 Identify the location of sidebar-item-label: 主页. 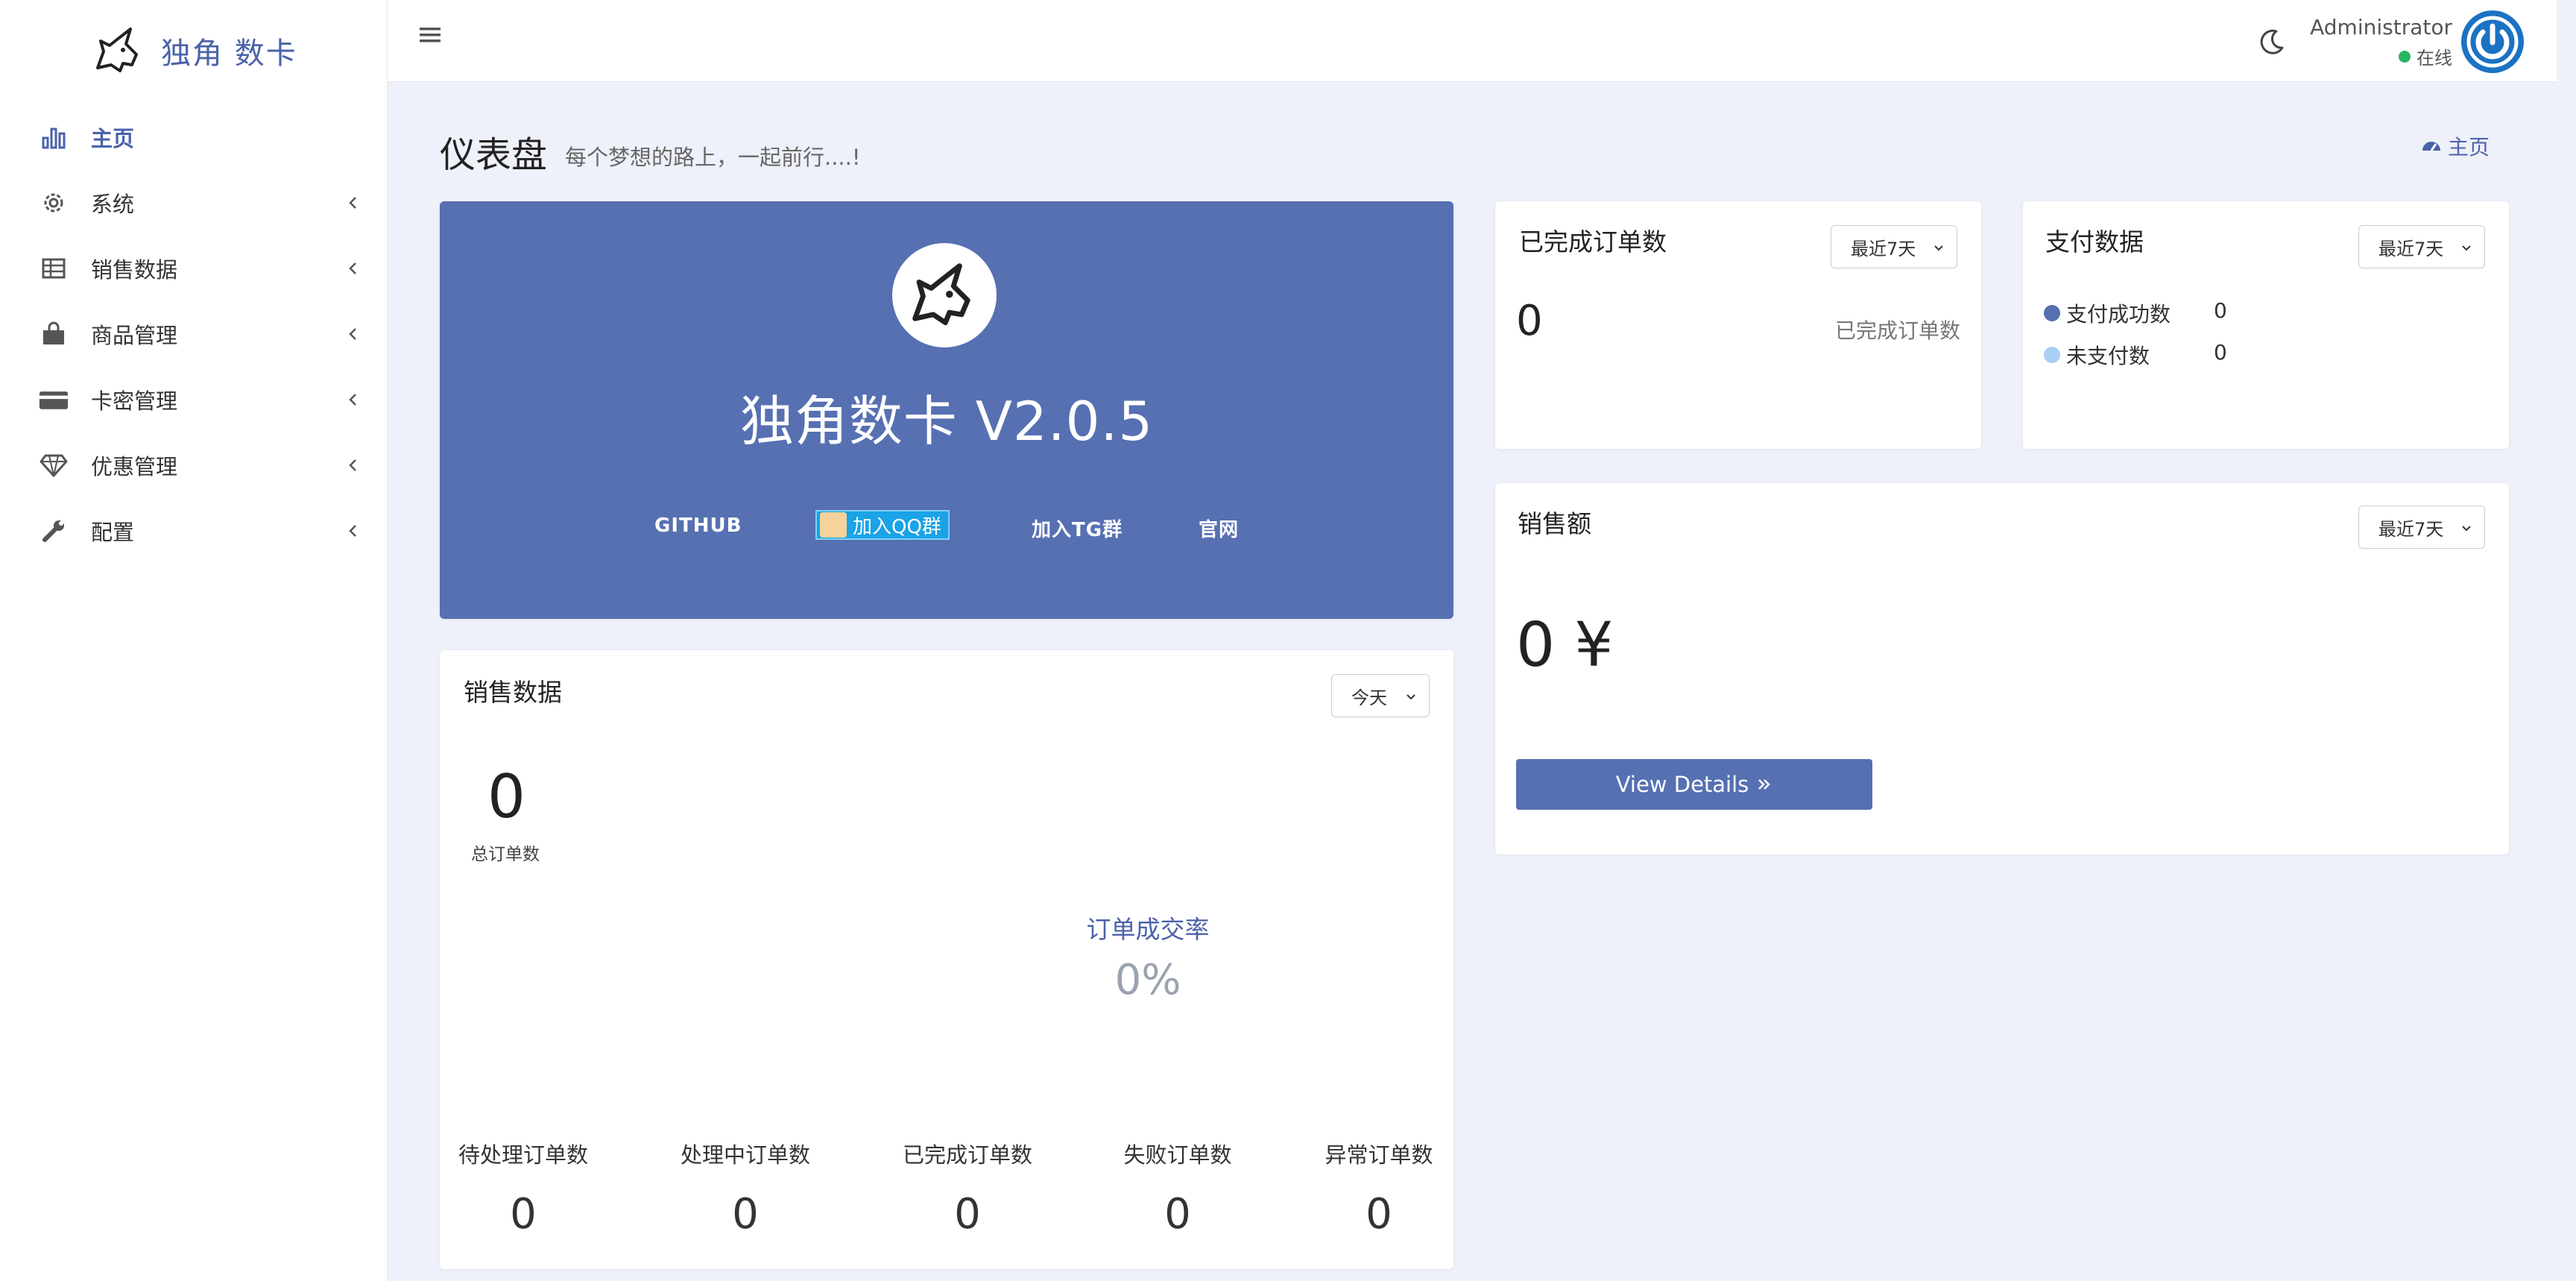
(113, 138).